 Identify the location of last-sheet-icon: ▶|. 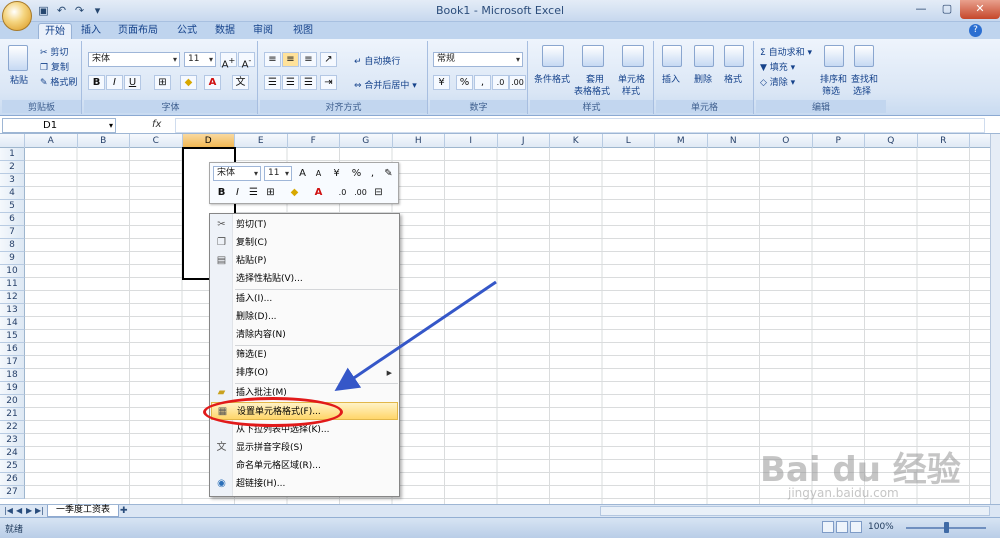
(39, 510).